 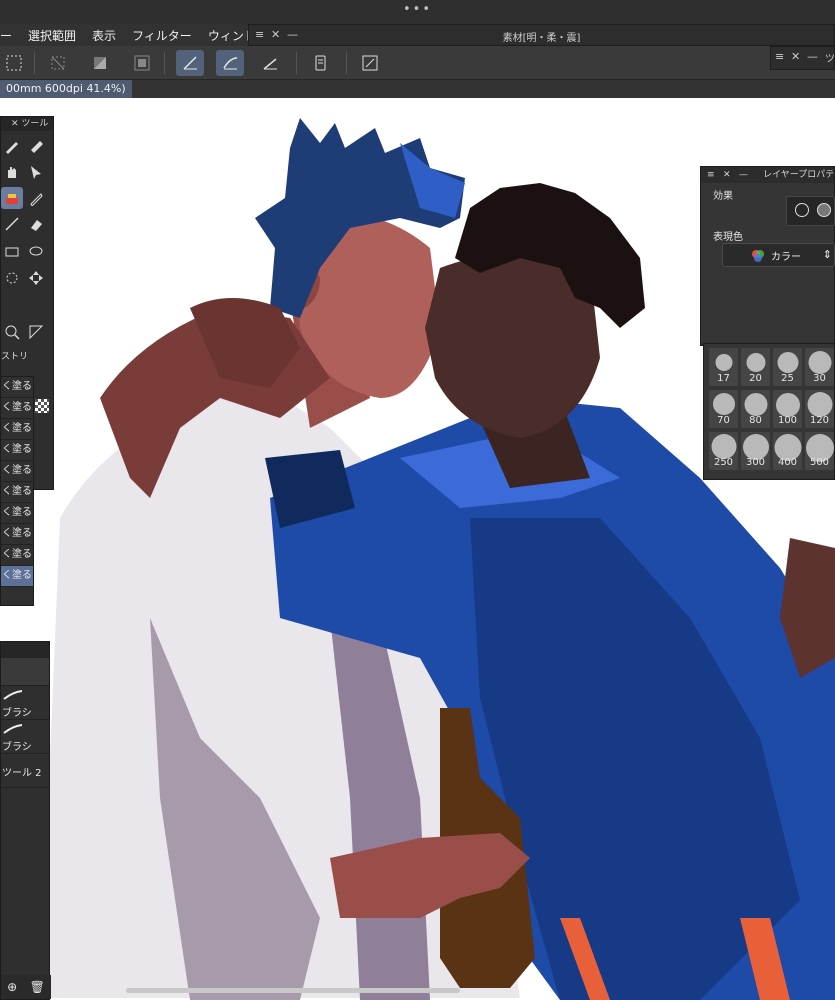 I want to click on express-color-select: カラー ⇕, so click(x=778, y=255).